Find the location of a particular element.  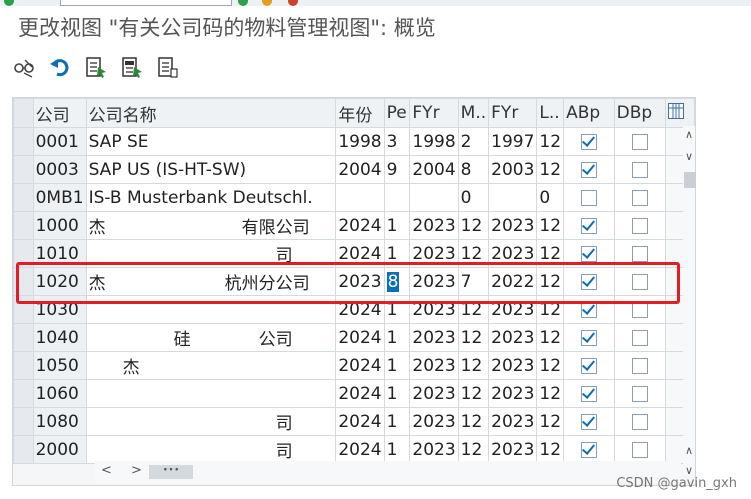

column-header: 年份 is located at coordinates (360, 113).